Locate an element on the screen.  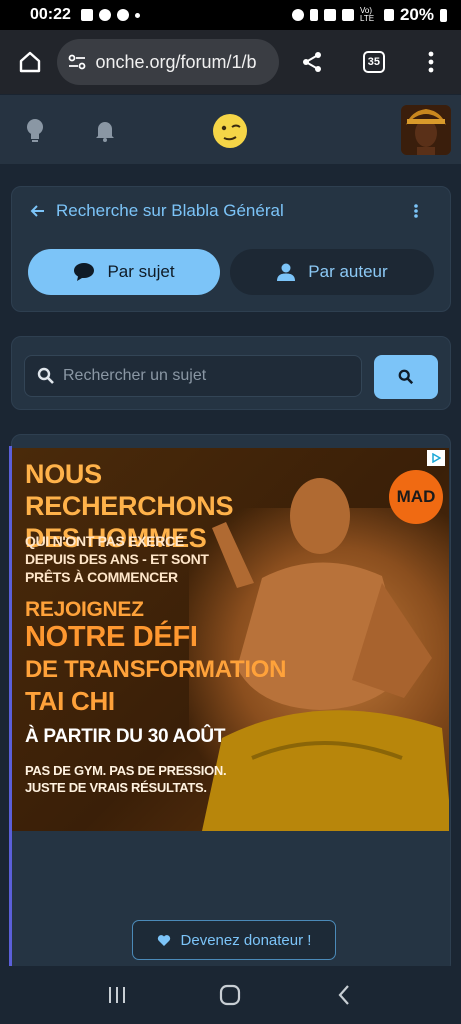
facebook-icon is located at coordinates (86, 15).